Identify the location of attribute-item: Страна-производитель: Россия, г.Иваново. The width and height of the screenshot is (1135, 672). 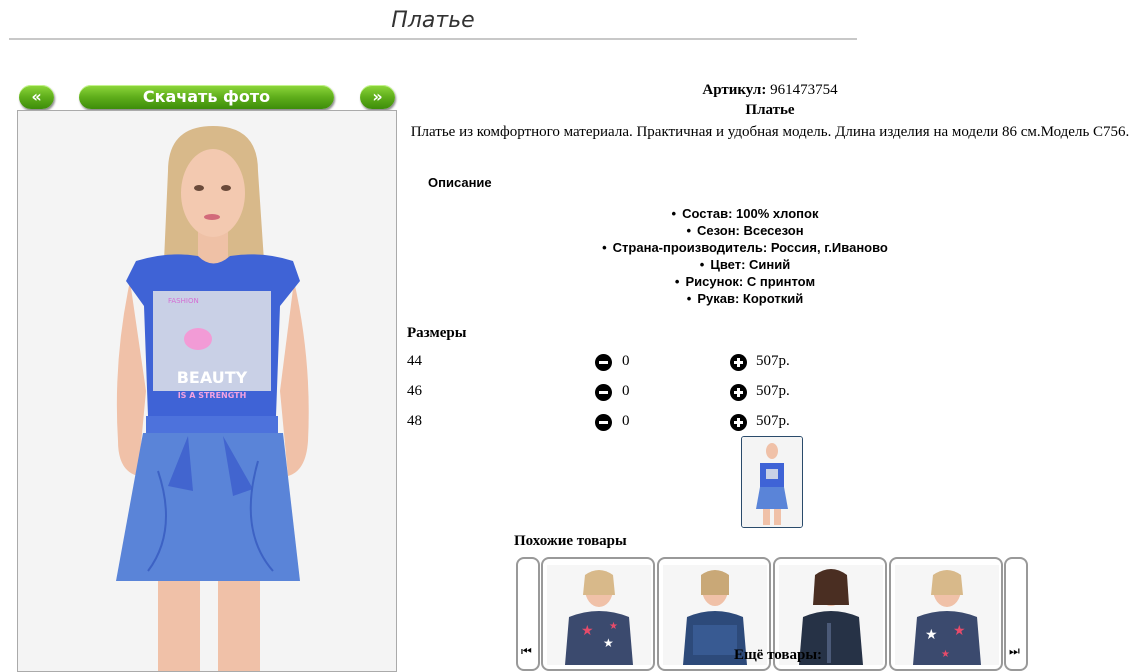
(745, 247).